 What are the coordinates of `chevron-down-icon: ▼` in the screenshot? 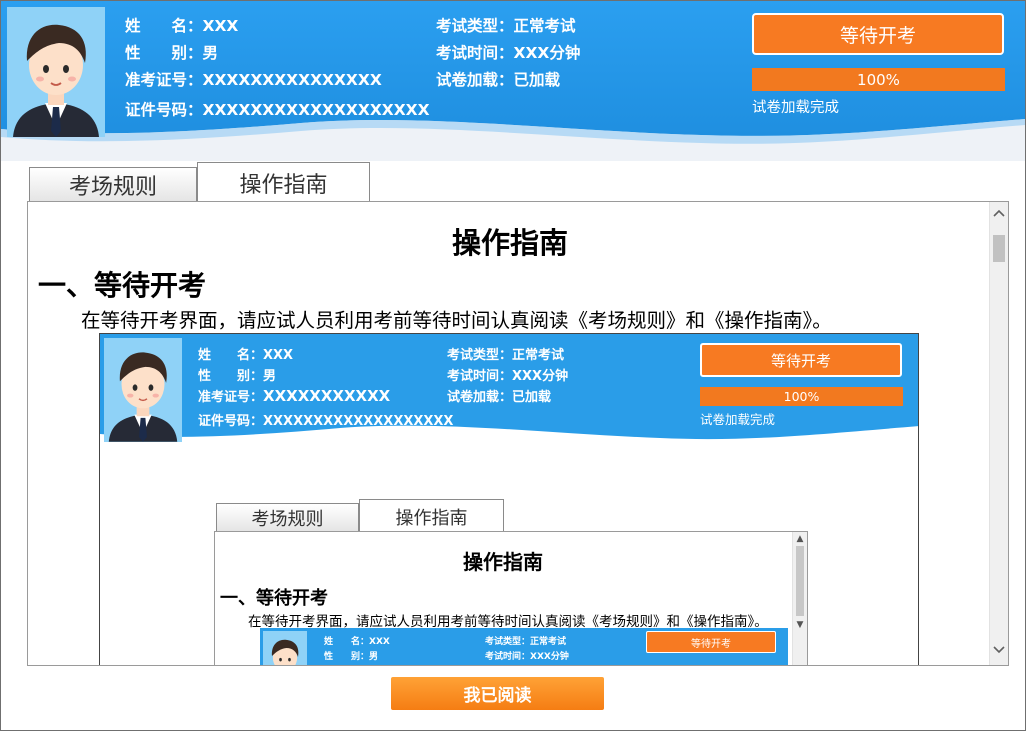 It's located at (800, 625).